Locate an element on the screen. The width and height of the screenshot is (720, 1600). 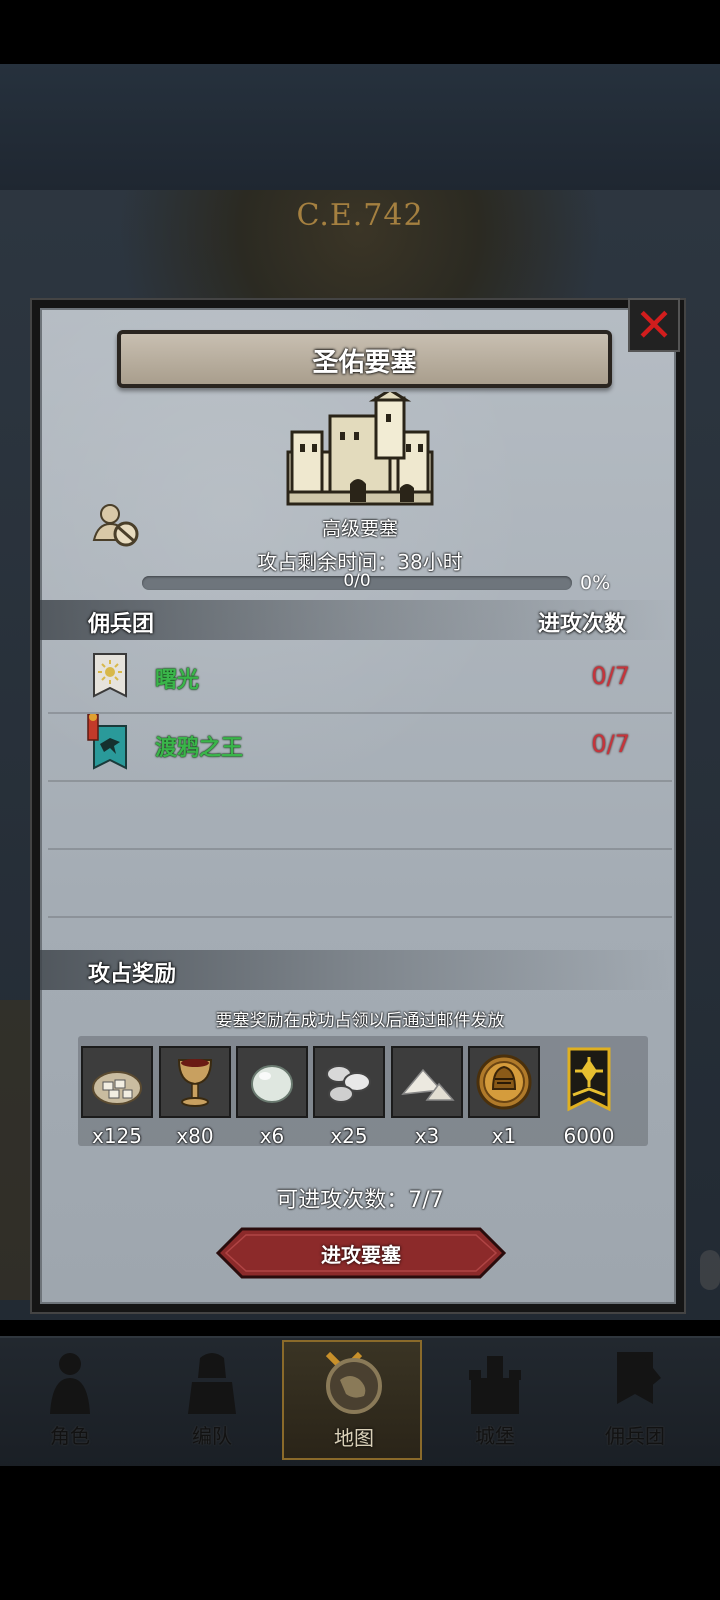
attack-fortress-button: 进攻要塞 is located at coordinates (361, 1253).